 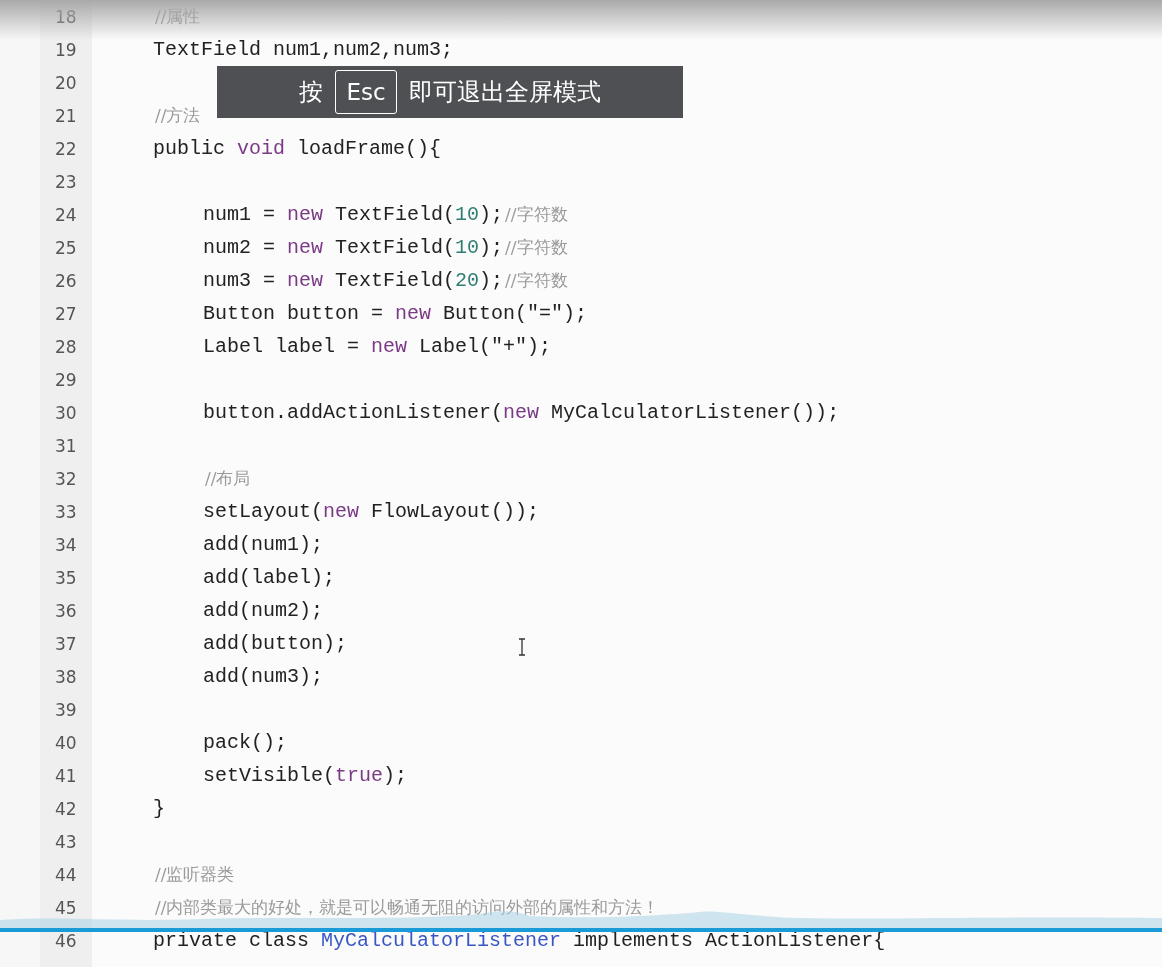 What do you see at coordinates (455, 511) in the screenshot?
I see `code-text: FlowLayout());` at bounding box center [455, 511].